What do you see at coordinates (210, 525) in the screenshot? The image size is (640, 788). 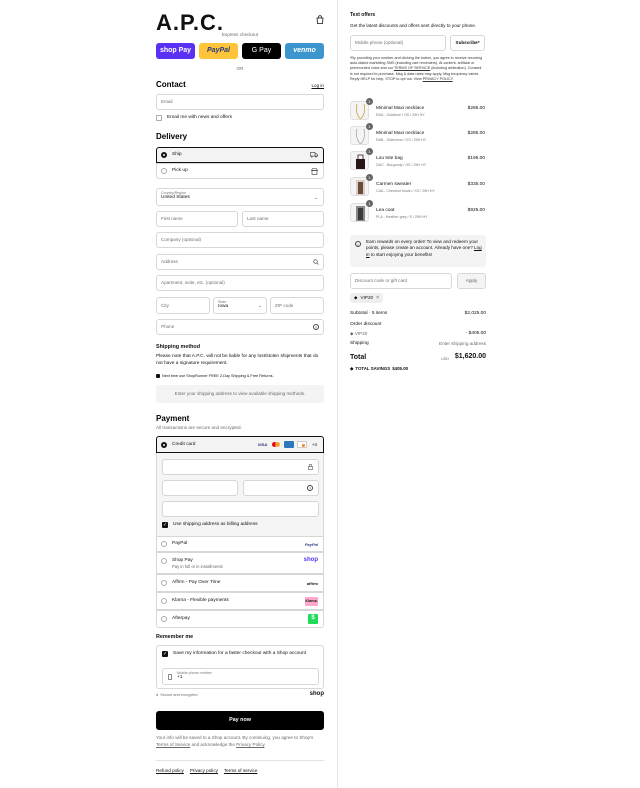 I see `billing-same-toggle: ✓ Use shipping address as billing address` at bounding box center [210, 525].